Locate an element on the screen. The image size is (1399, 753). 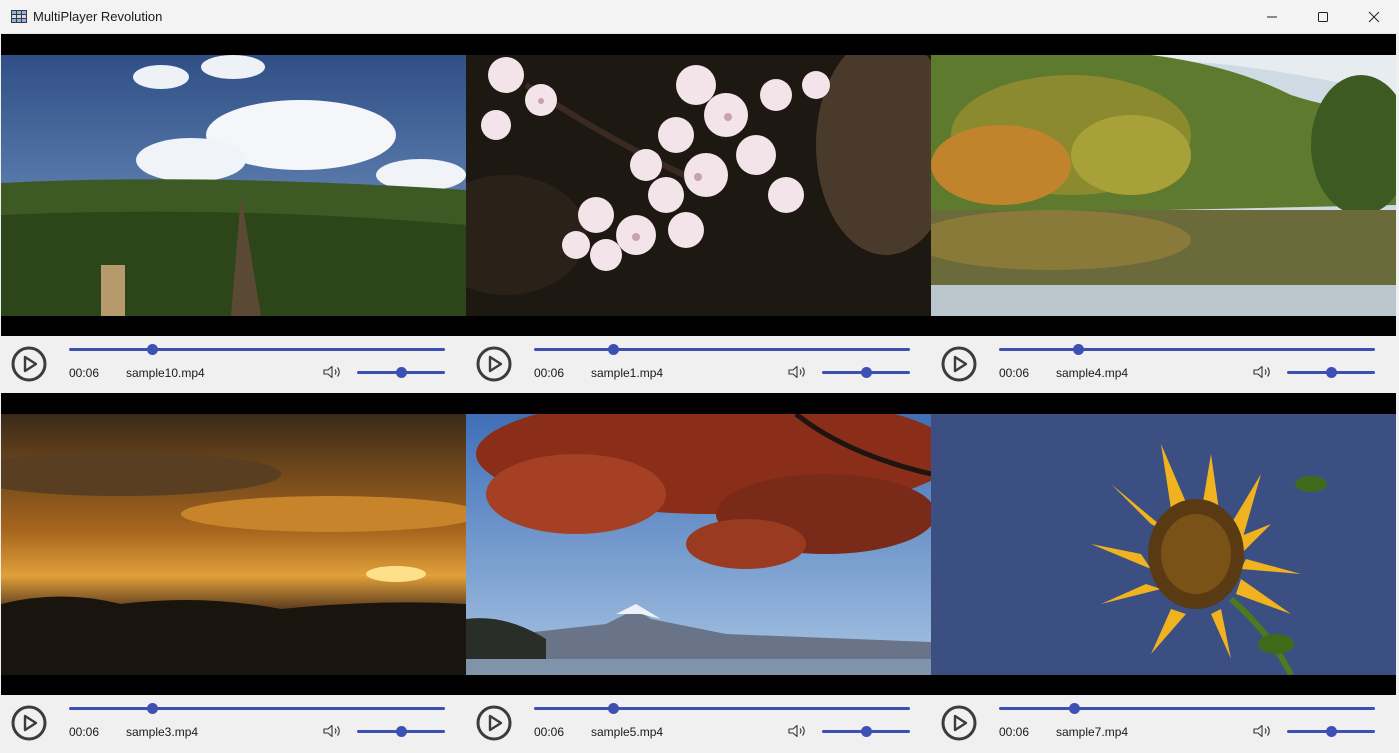
file-name: sample1.mp4 is located at coordinates (627, 373).